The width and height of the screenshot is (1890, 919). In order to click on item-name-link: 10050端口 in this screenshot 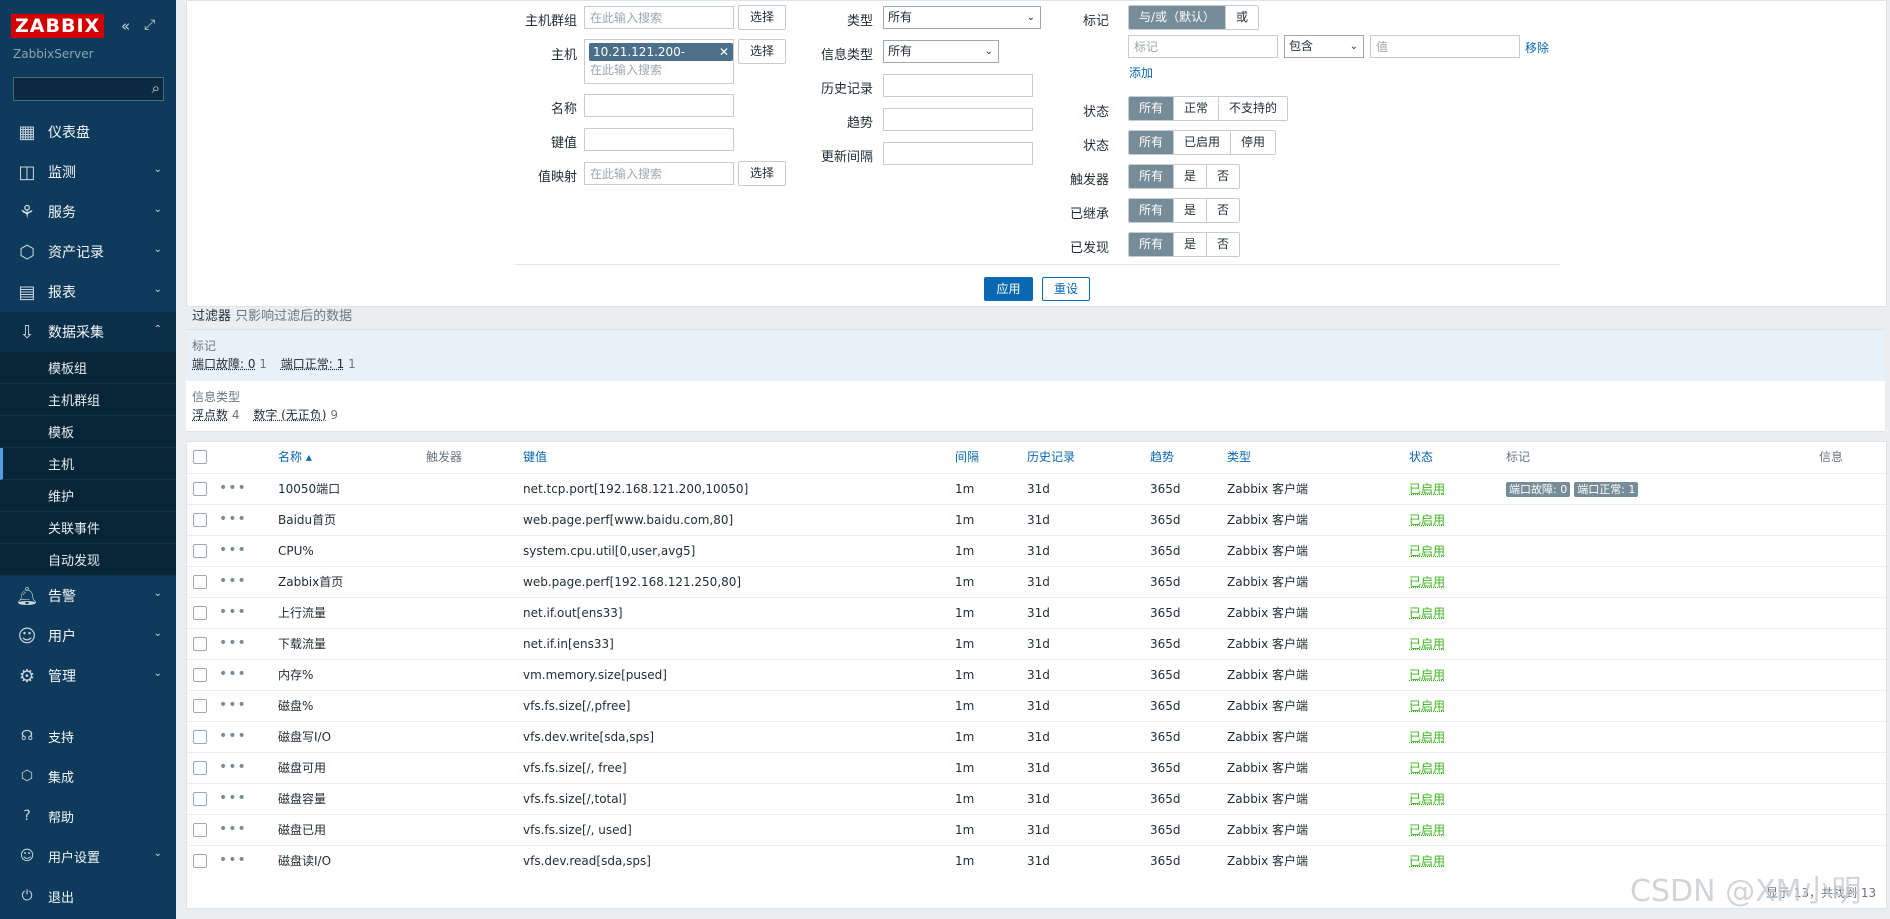, I will do `click(309, 489)`.